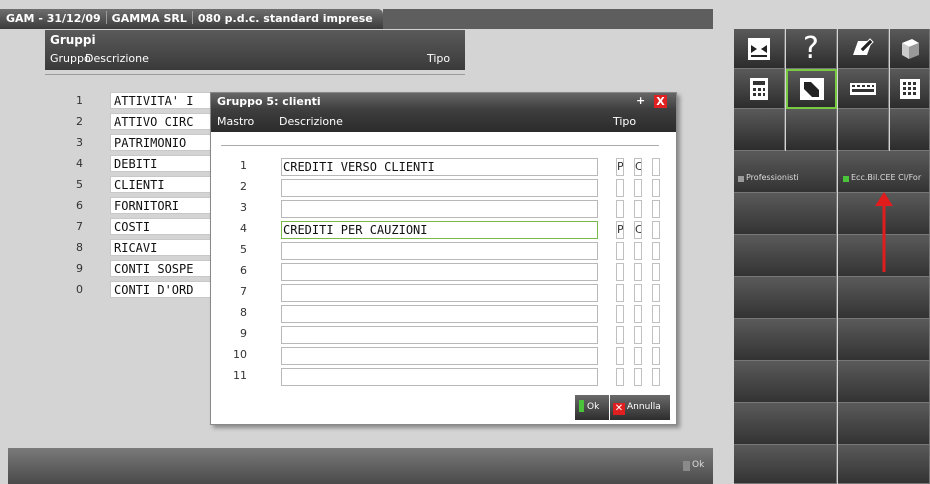  I want to click on ok-button: Ok, so click(592, 407).